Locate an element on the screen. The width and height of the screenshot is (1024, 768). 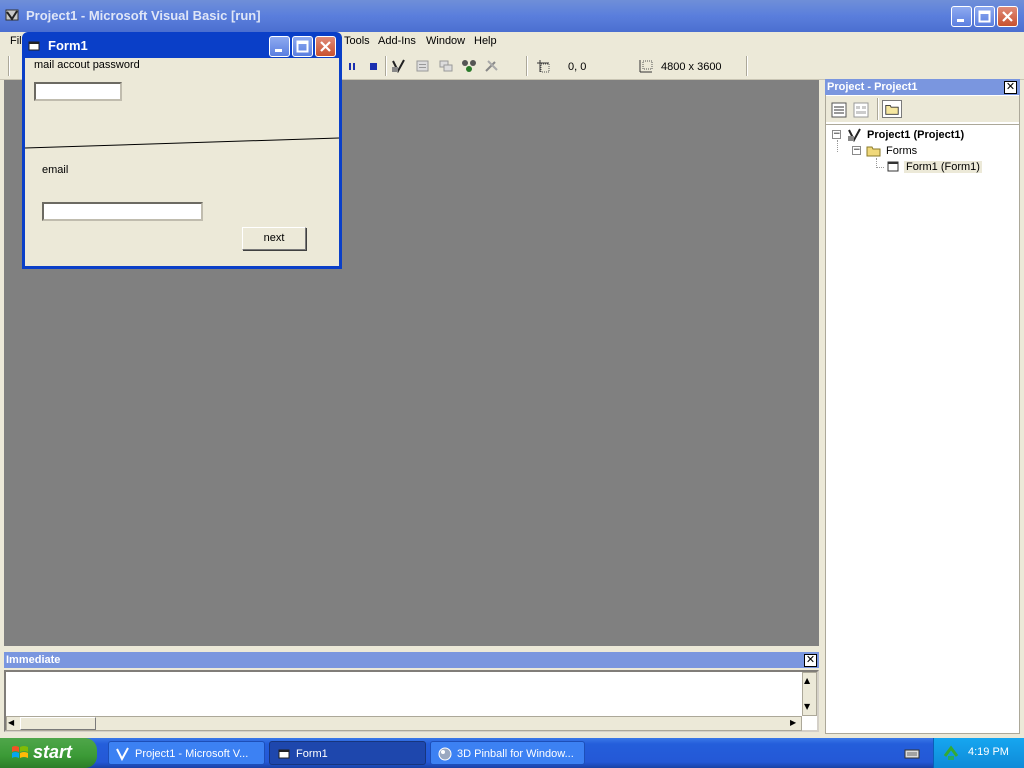
break-icon is located at coordinates (352, 66).